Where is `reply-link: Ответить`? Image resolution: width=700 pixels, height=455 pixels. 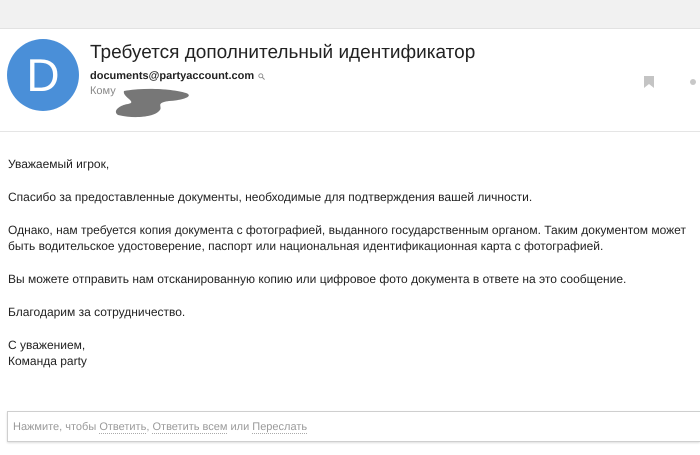 reply-link: Ответить is located at coordinates (122, 427).